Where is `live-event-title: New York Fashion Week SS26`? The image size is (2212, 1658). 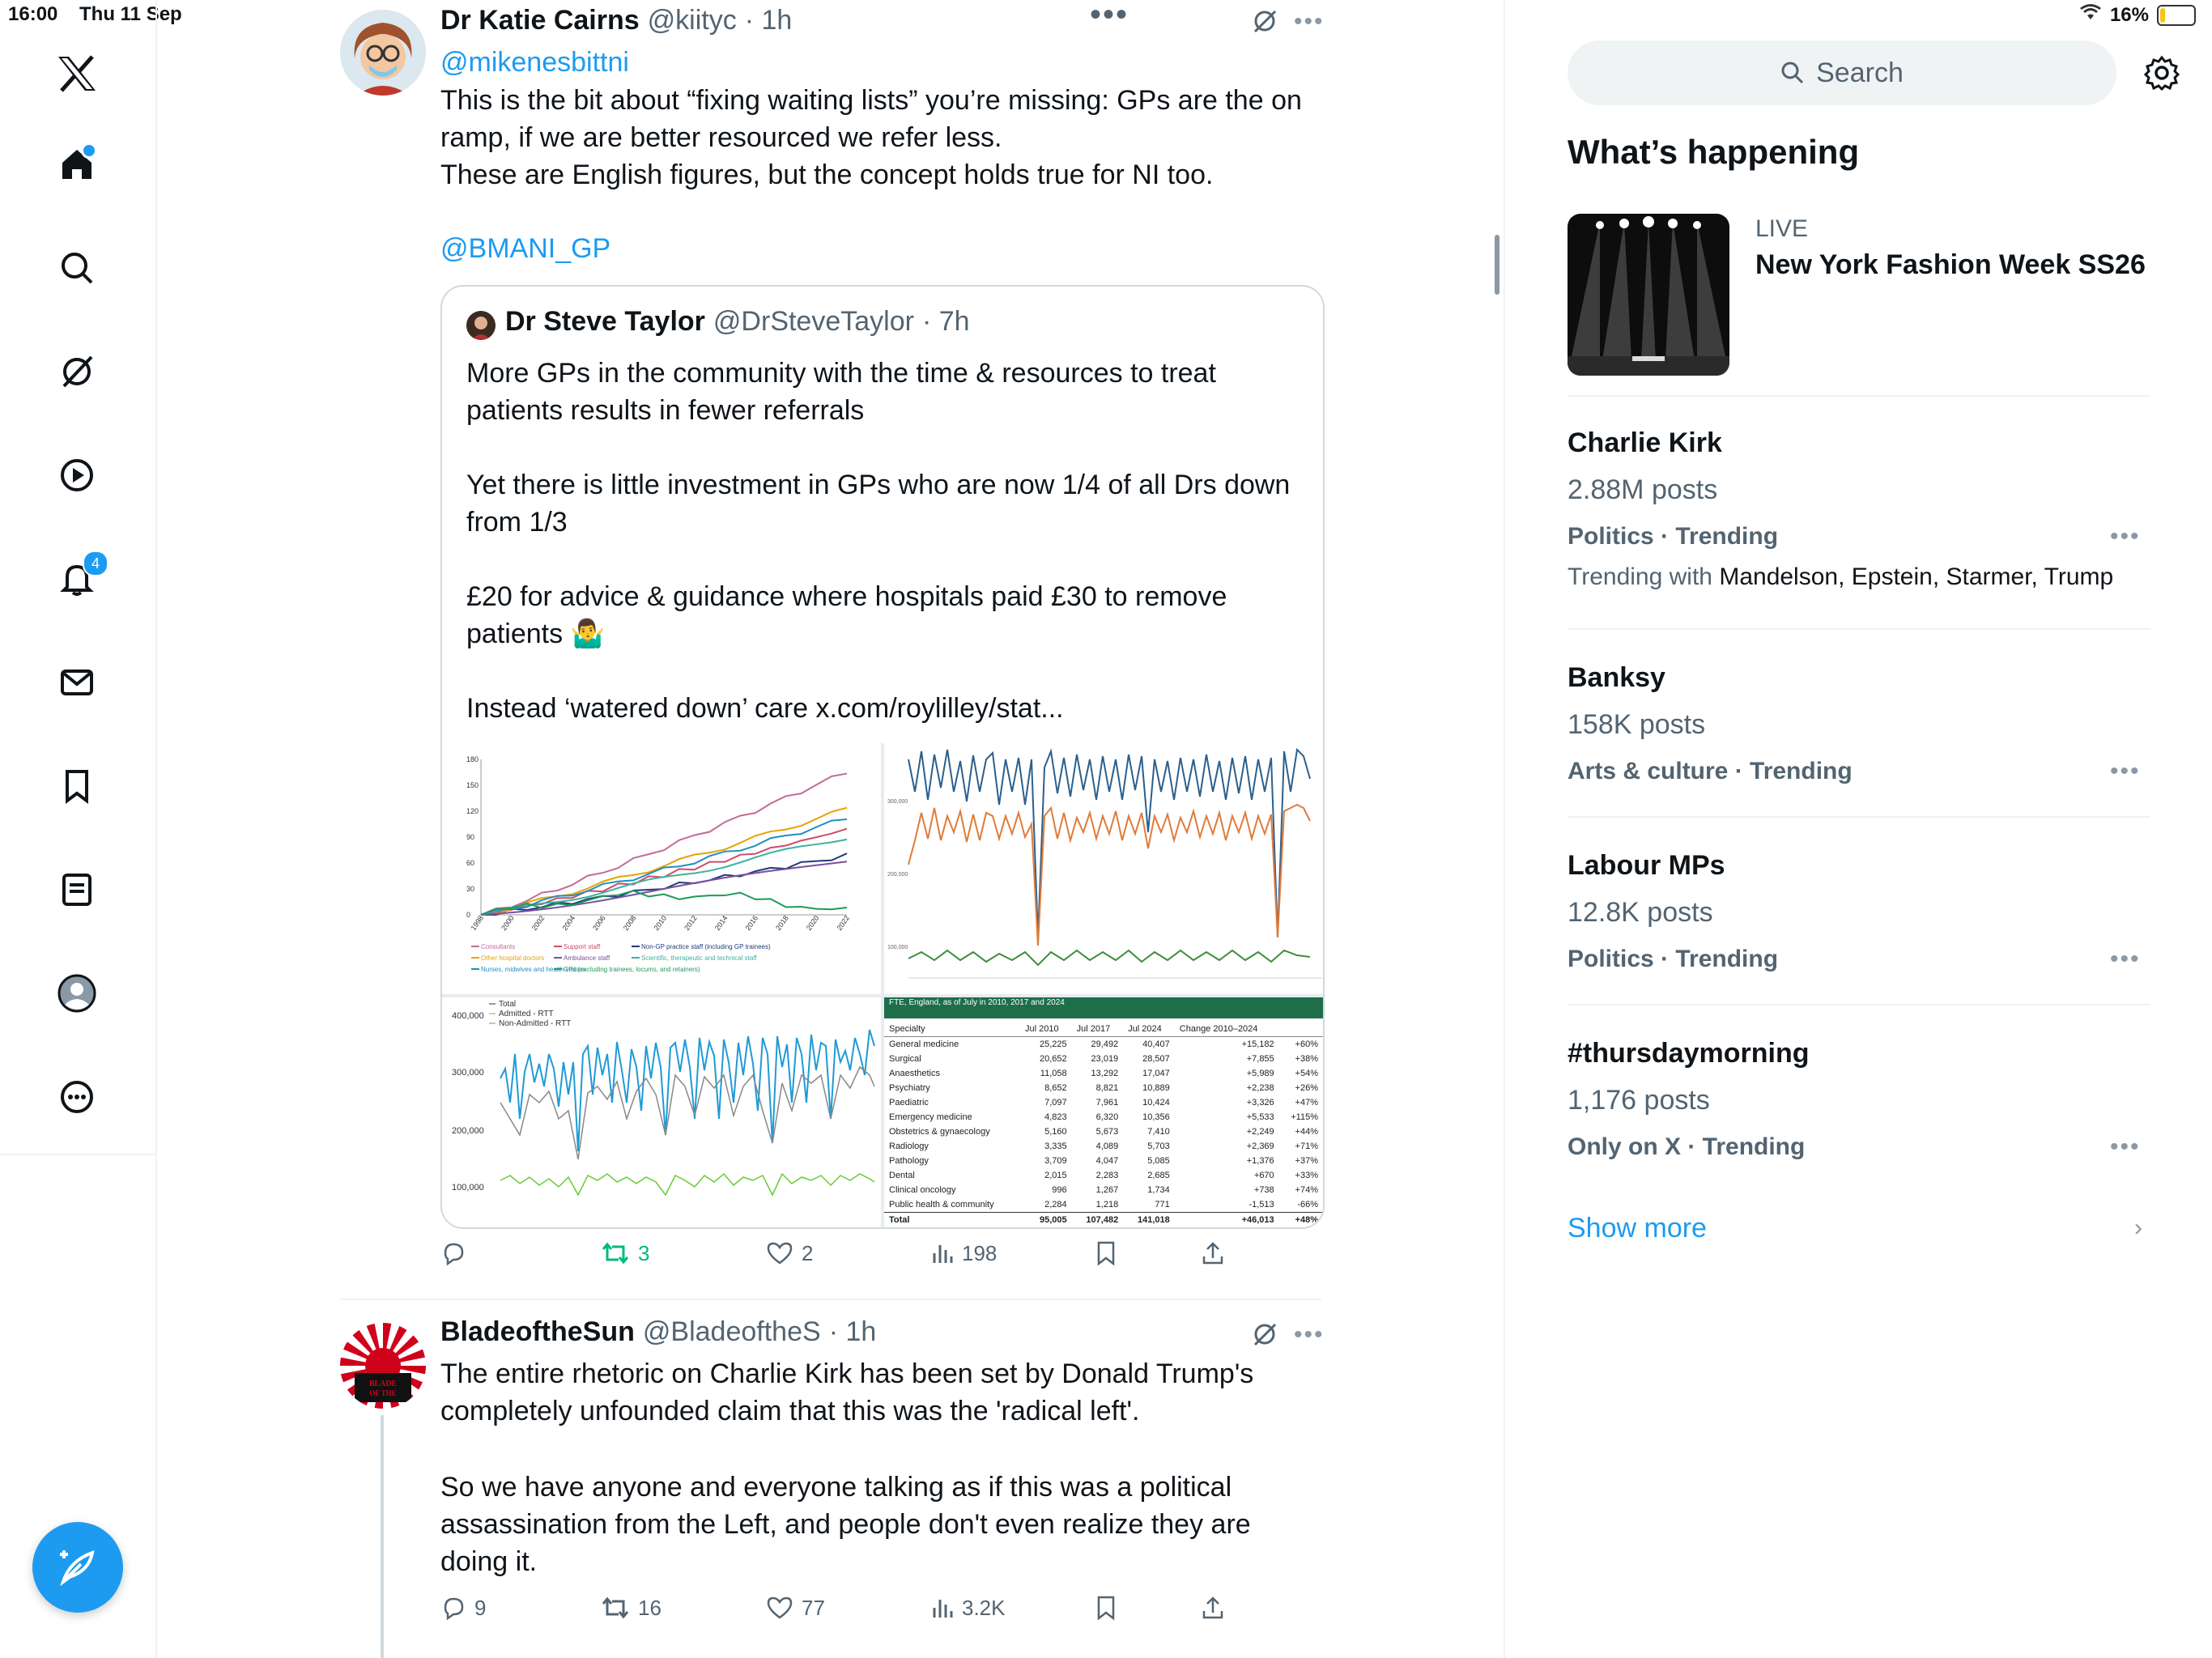
live-event-title: New York Fashion Week SS26 is located at coordinates (1950, 265).